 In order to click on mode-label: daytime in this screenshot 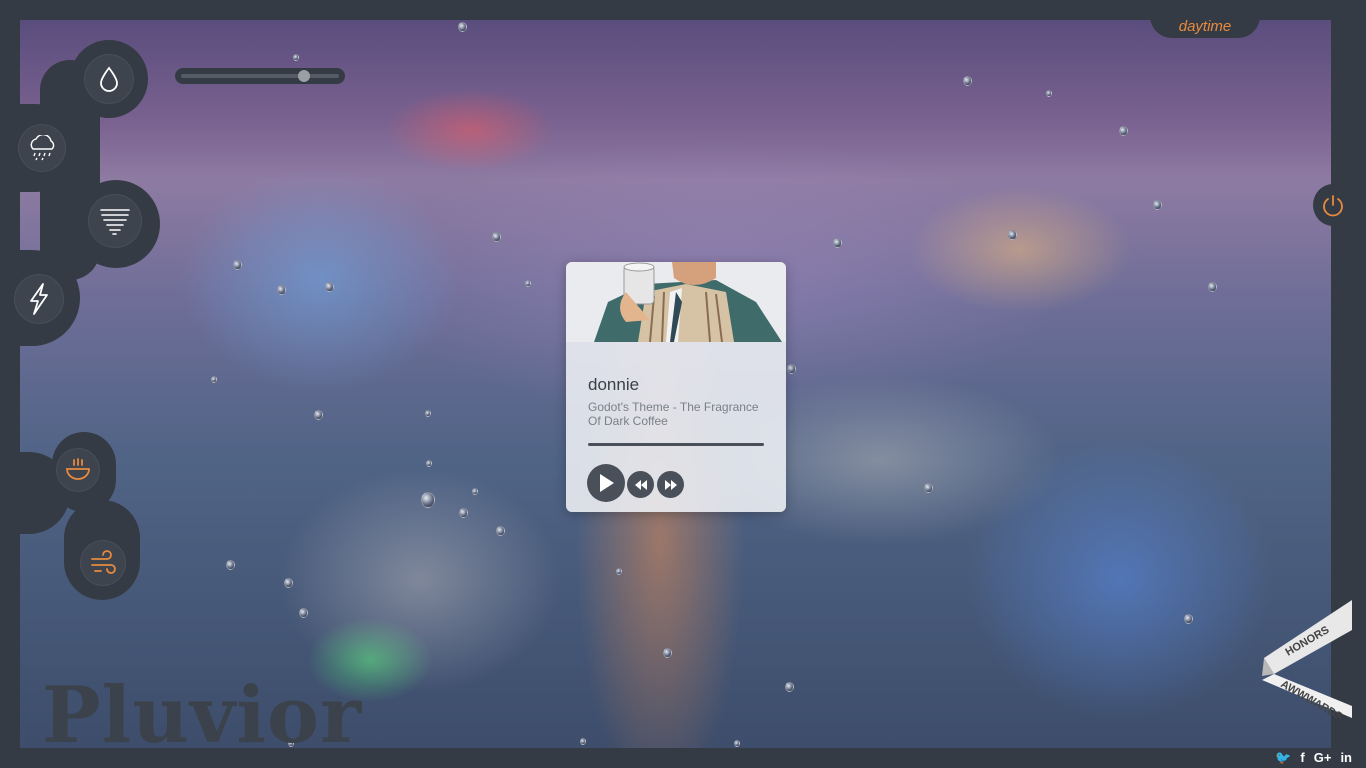, I will do `click(1205, 26)`.